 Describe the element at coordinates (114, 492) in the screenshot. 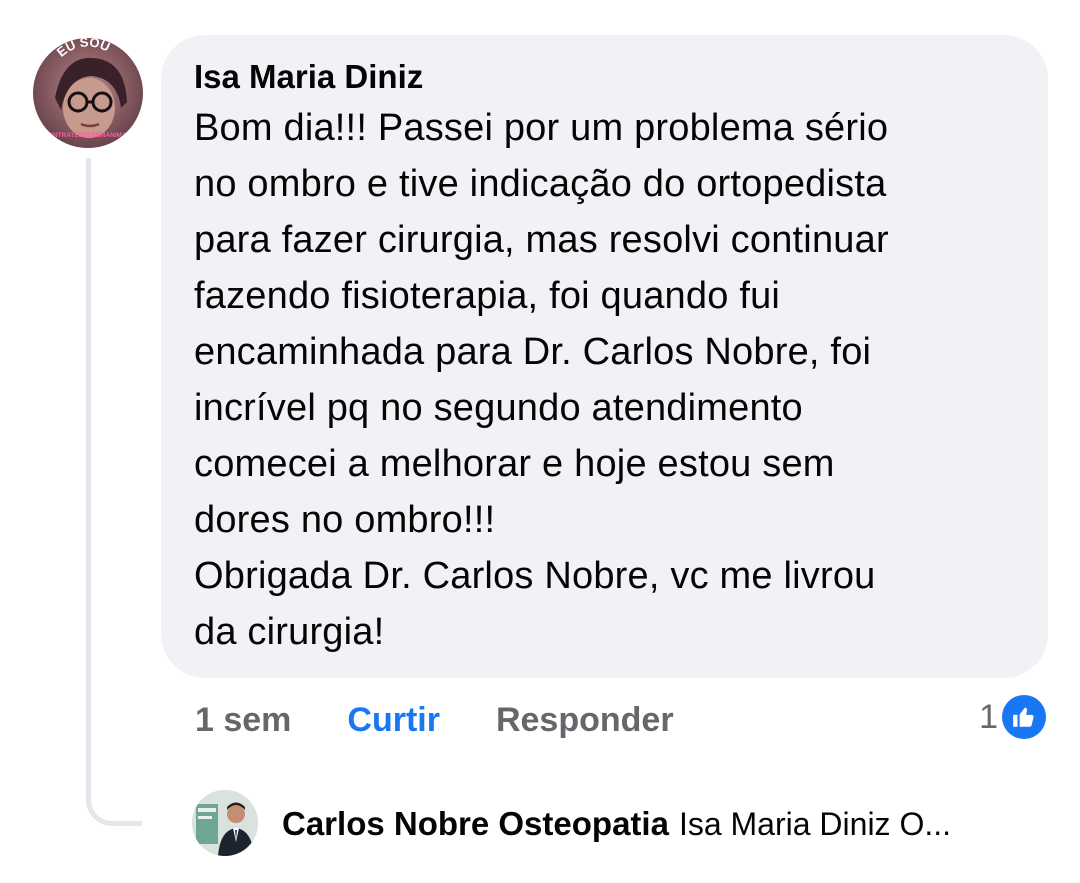

I see `thread-connector-line` at that location.